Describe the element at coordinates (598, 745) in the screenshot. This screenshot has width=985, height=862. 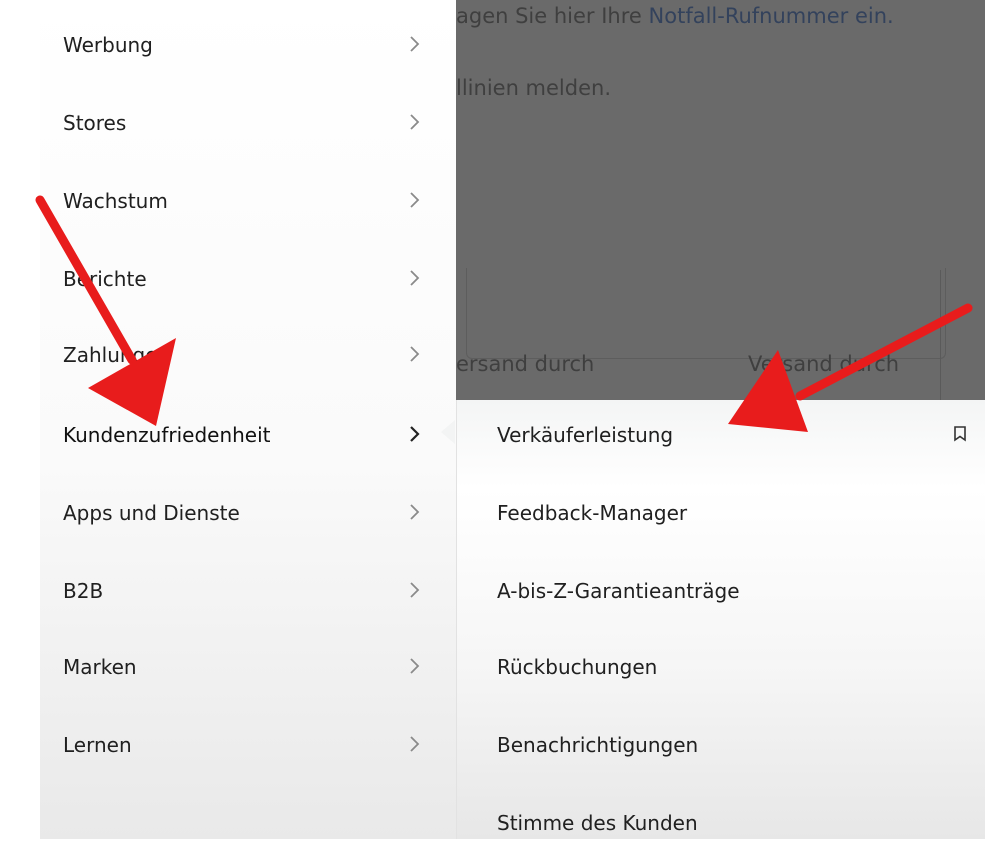
I see `submenu-item-label: Benachrichtigungen` at that location.